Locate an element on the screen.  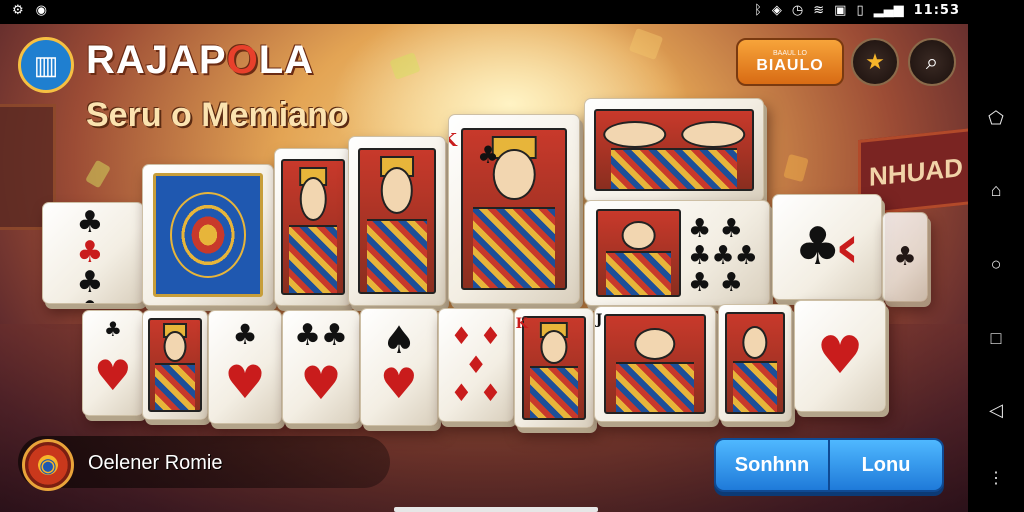
top-action-button: BAAUL LO BIAULO is located at coordinates (790, 62).